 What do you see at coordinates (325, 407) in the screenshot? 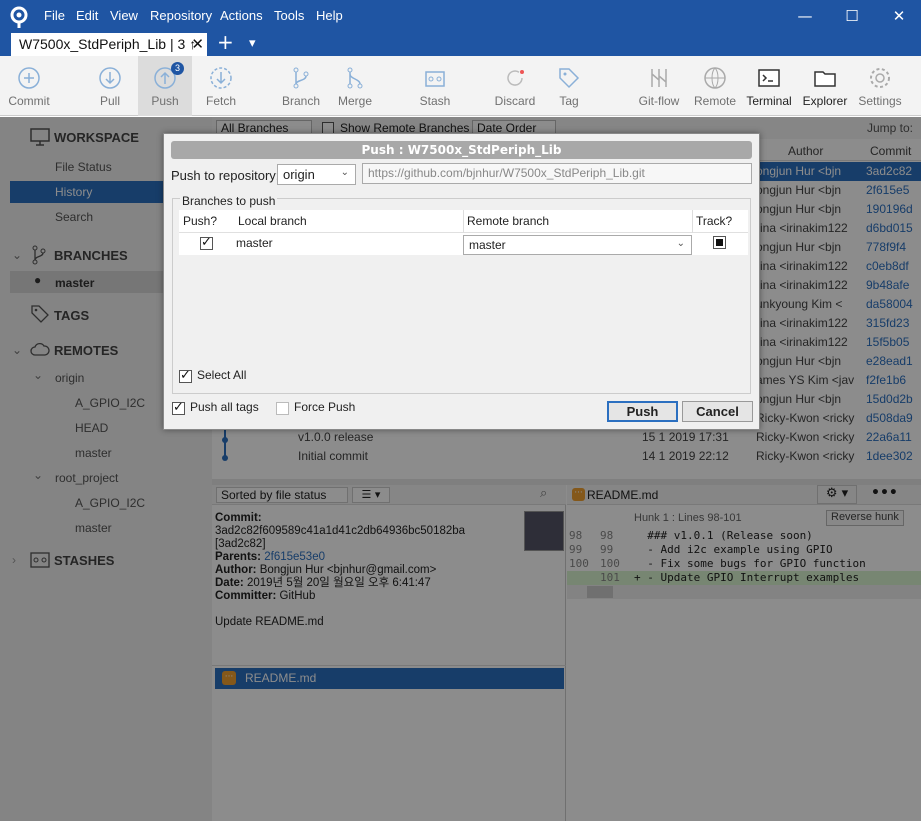
I see `force-push-label: Force Push` at bounding box center [325, 407].